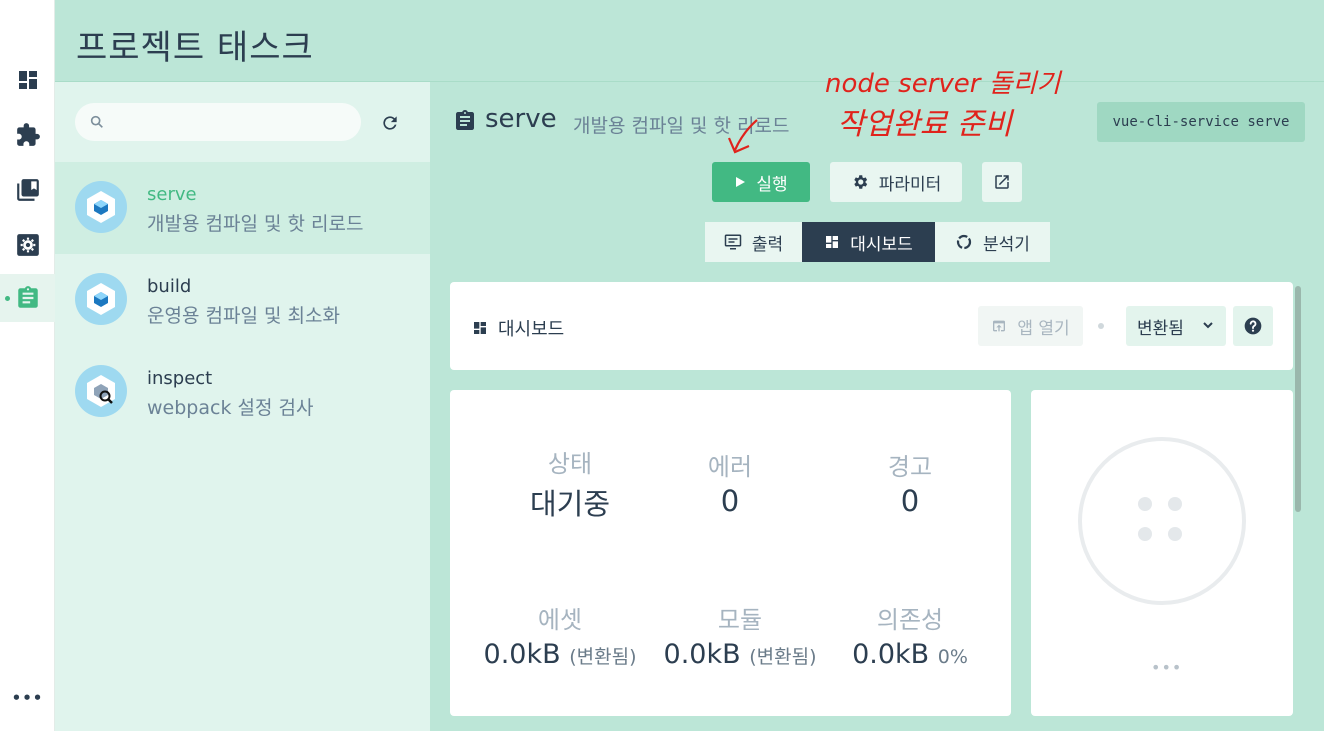 The width and height of the screenshot is (1324, 731). I want to click on refresh-button, so click(390, 123).